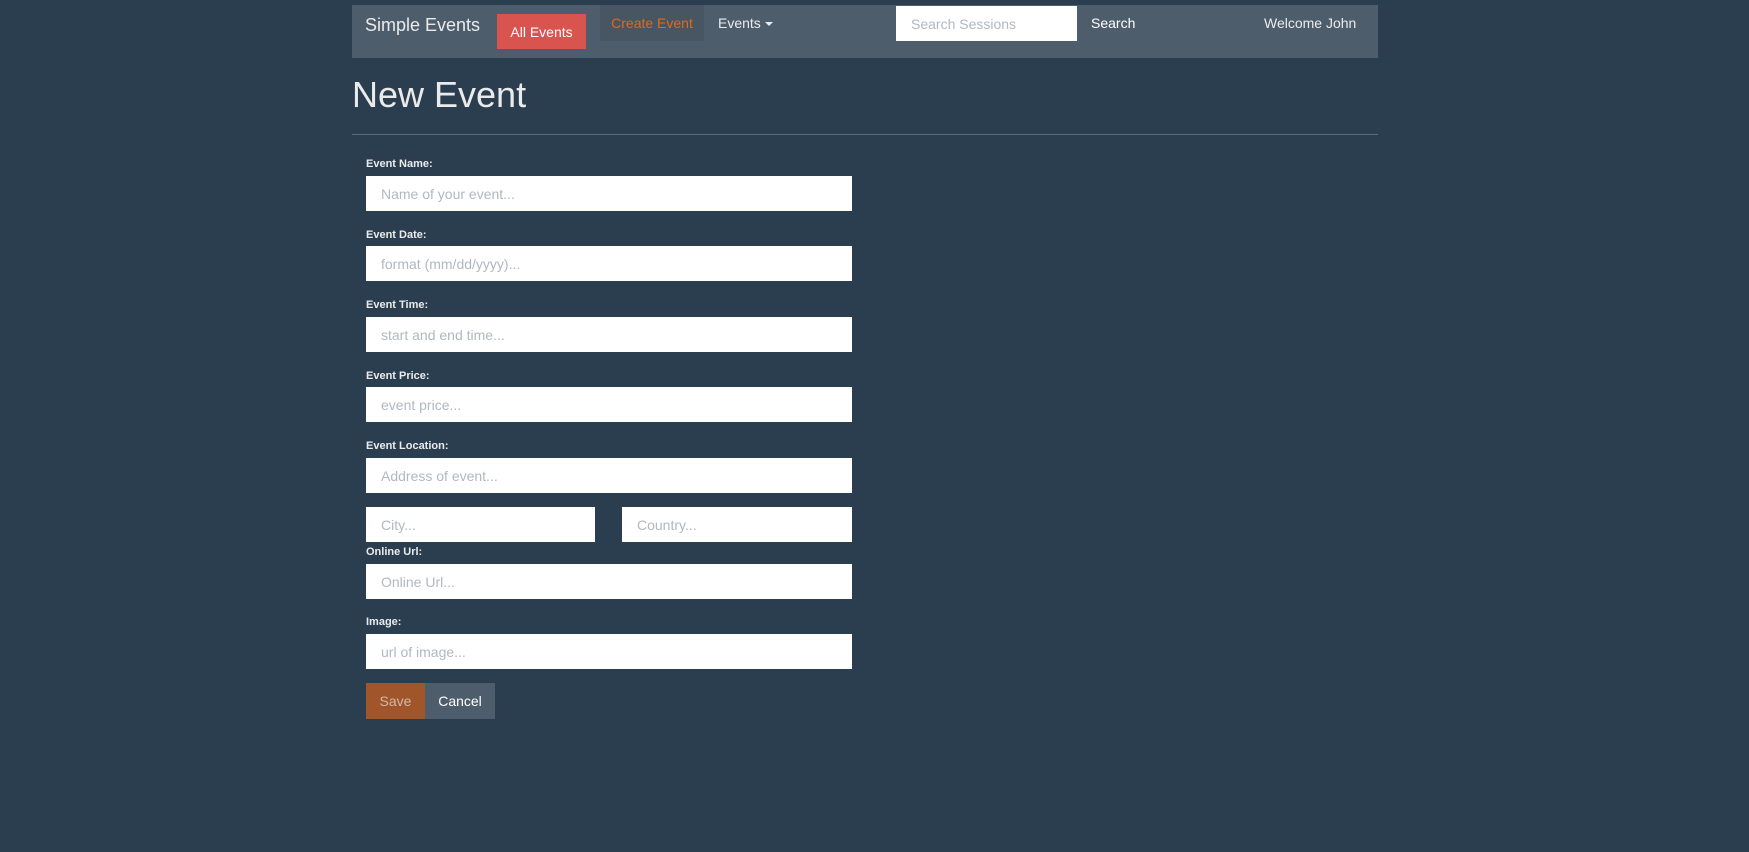 The height and width of the screenshot is (852, 1749). Describe the element at coordinates (439, 94) in the screenshot. I see `page-title: New Event` at that location.